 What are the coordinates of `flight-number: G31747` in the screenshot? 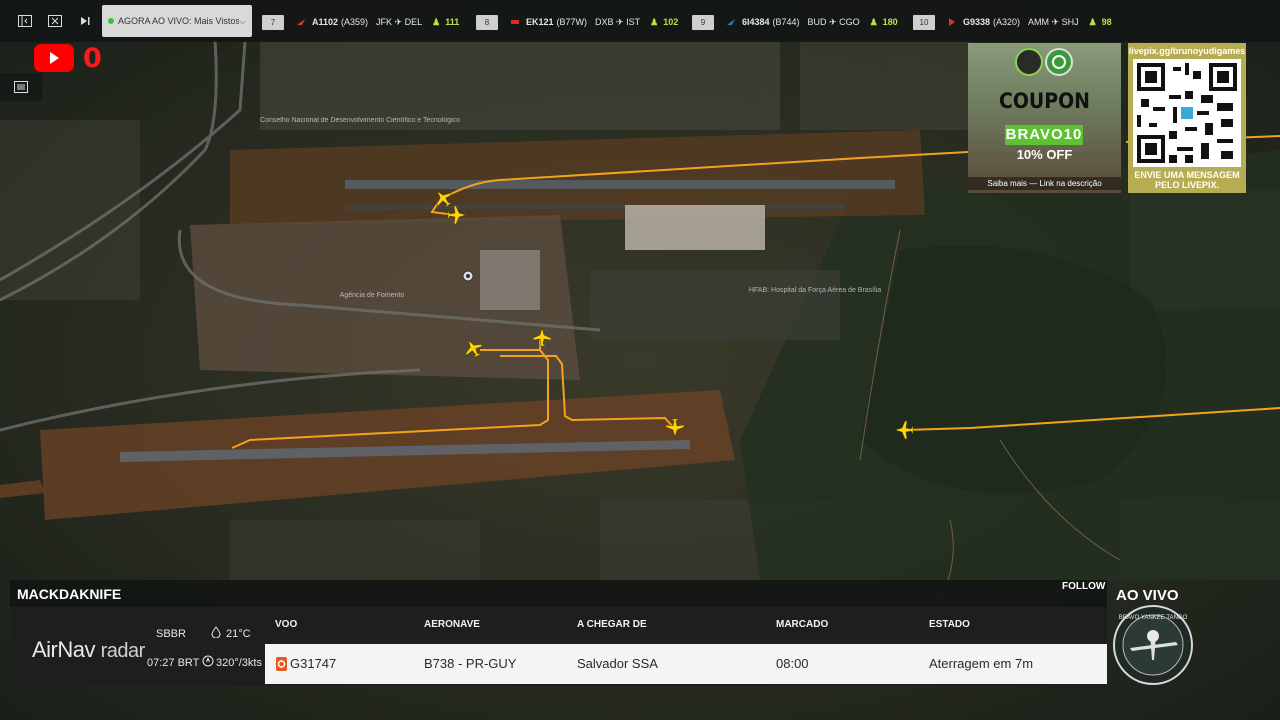 It's located at (313, 663).